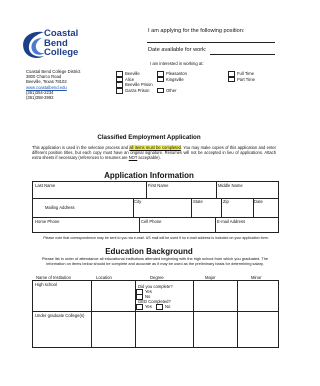 The width and height of the screenshot is (320, 386). Describe the element at coordinates (58, 45) in the screenshot. I see `college-logo: Coastal Bend College` at that location.